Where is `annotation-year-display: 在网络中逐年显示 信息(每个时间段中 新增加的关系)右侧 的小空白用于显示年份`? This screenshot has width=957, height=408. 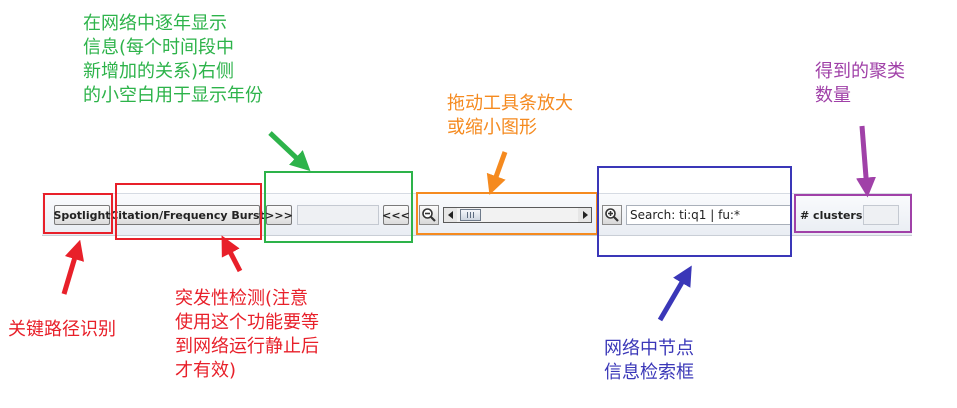 annotation-year-display: 在网络中逐年显示 信息(每个时间段中 新增加的关系)右侧 的小空白用于显示年份 is located at coordinates (173, 59).